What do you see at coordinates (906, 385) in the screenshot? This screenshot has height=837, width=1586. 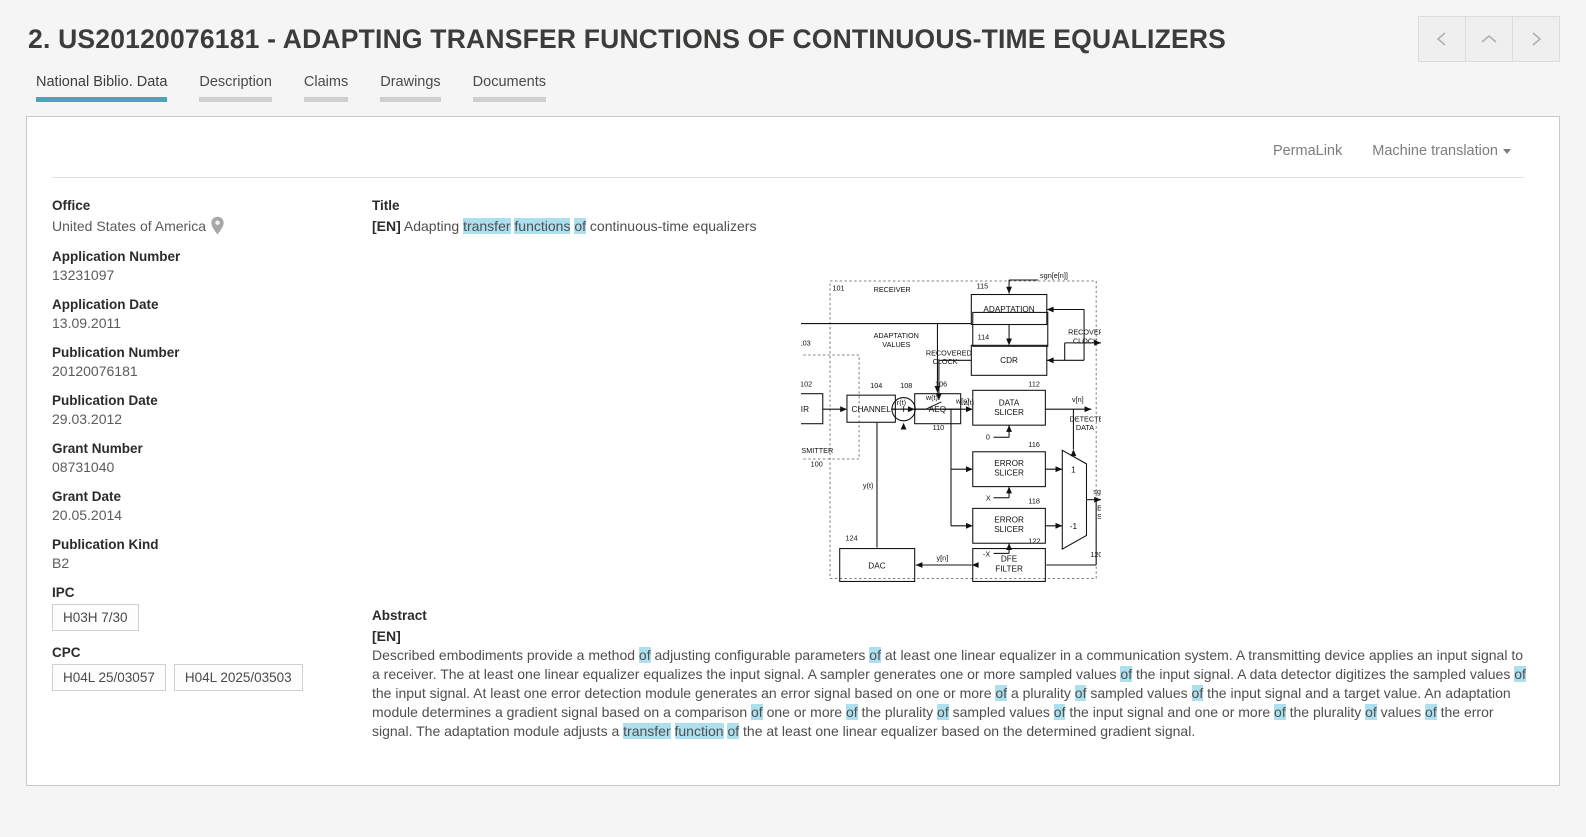 I see `ref-108: 108` at bounding box center [906, 385].